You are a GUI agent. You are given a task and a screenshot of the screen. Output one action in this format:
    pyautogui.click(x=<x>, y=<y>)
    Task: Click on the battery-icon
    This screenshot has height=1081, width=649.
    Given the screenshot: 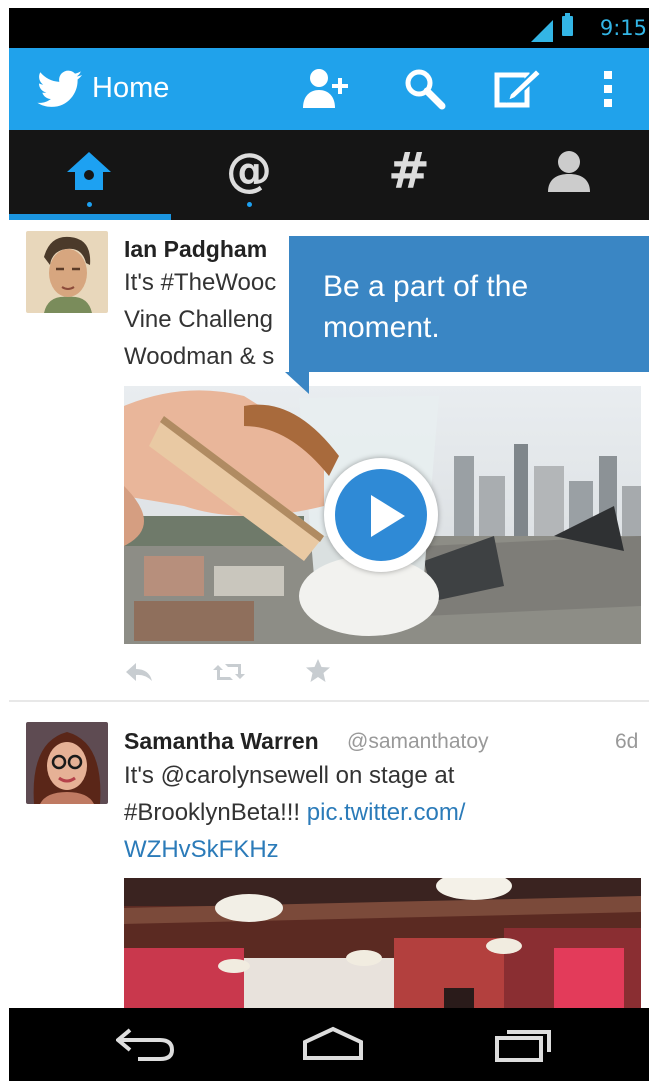 What is the action you would take?
    pyautogui.click(x=567, y=24)
    